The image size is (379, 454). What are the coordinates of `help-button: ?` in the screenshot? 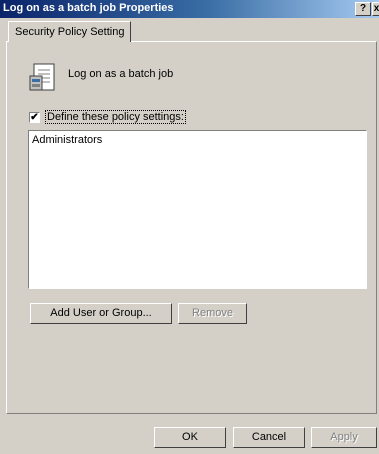 It's located at (363, 9).